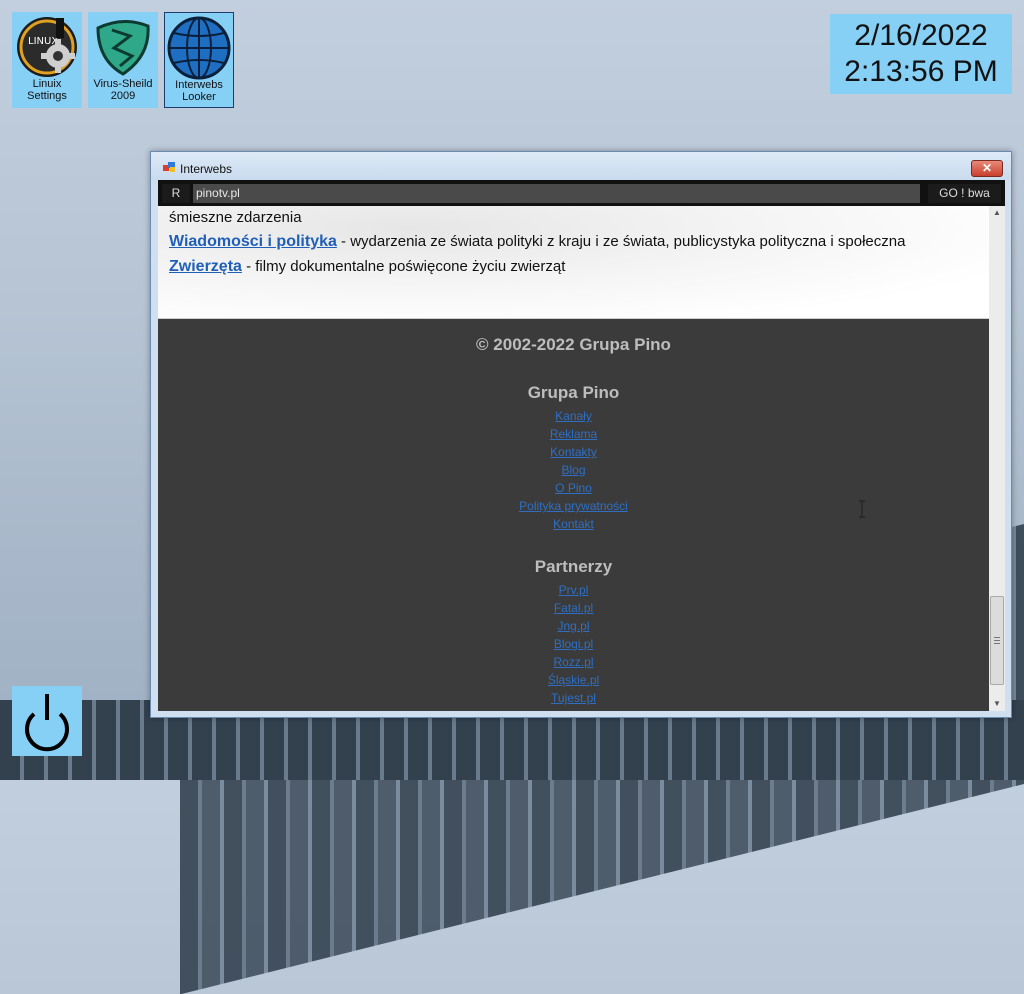 The height and width of the screenshot is (994, 1024). Describe the element at coordinates (921, 35) in the screenshot. I see `clock-date: 2/16/2022` at that location.